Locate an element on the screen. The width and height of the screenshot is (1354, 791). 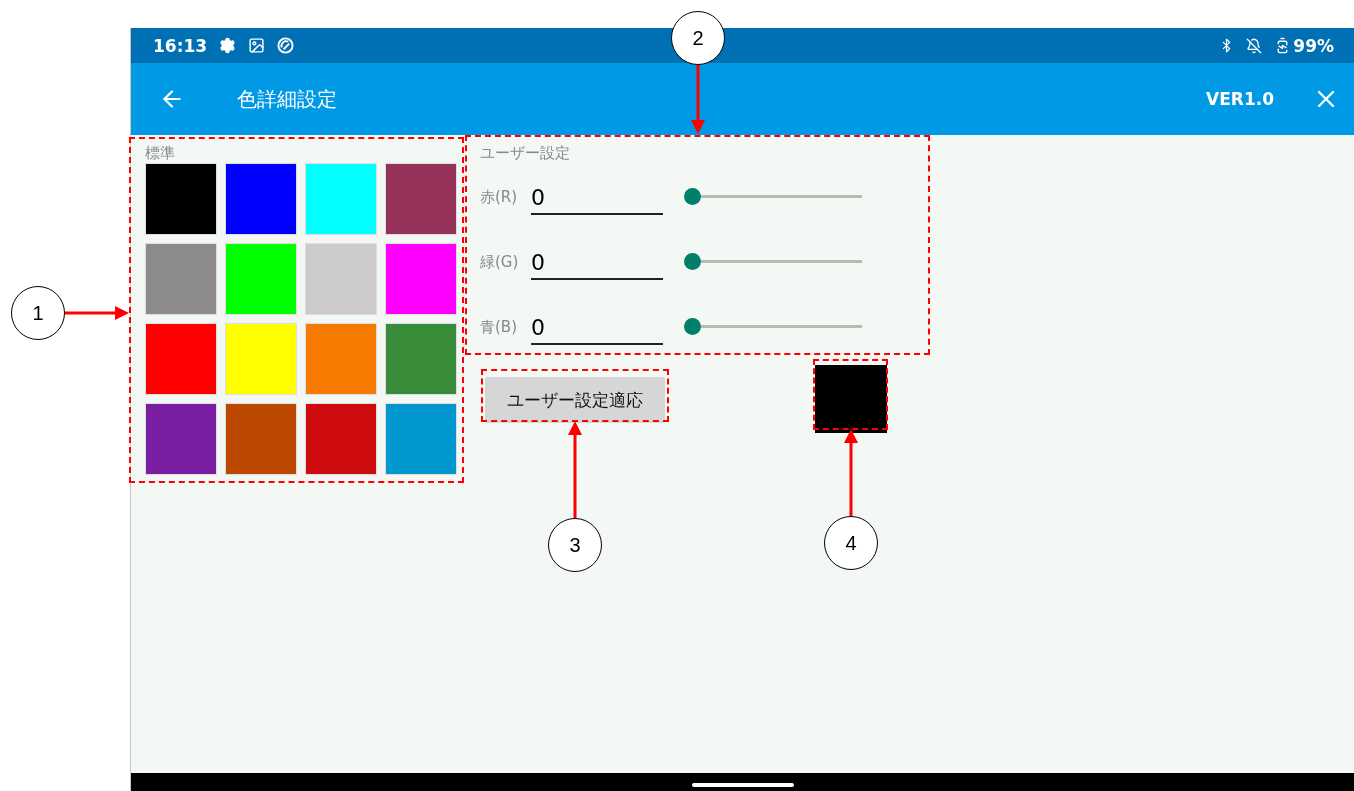
home-handle is located at coordinates (742, 785).